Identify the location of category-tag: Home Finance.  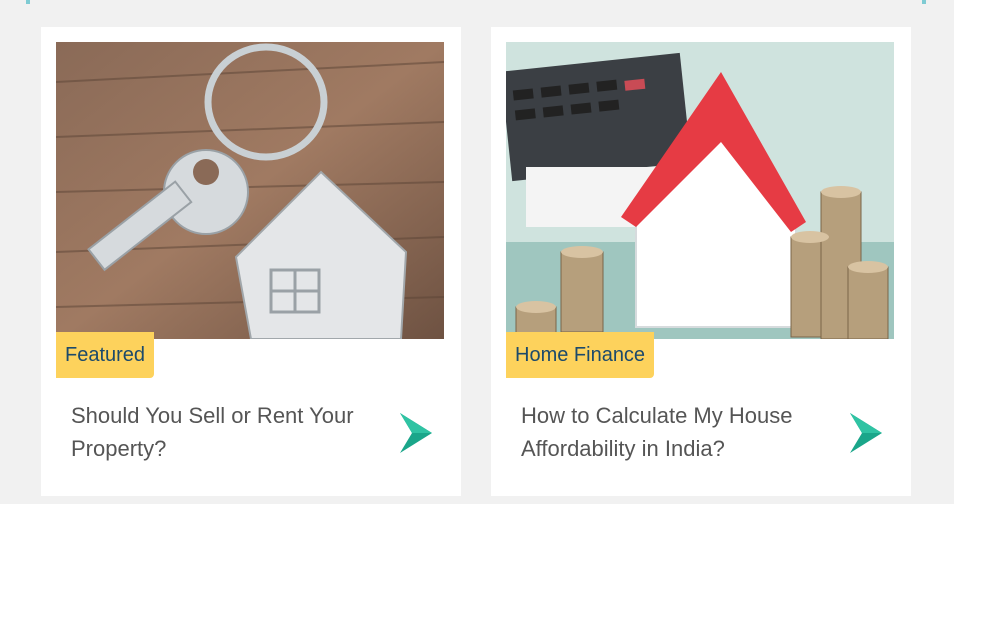
(580, 355).